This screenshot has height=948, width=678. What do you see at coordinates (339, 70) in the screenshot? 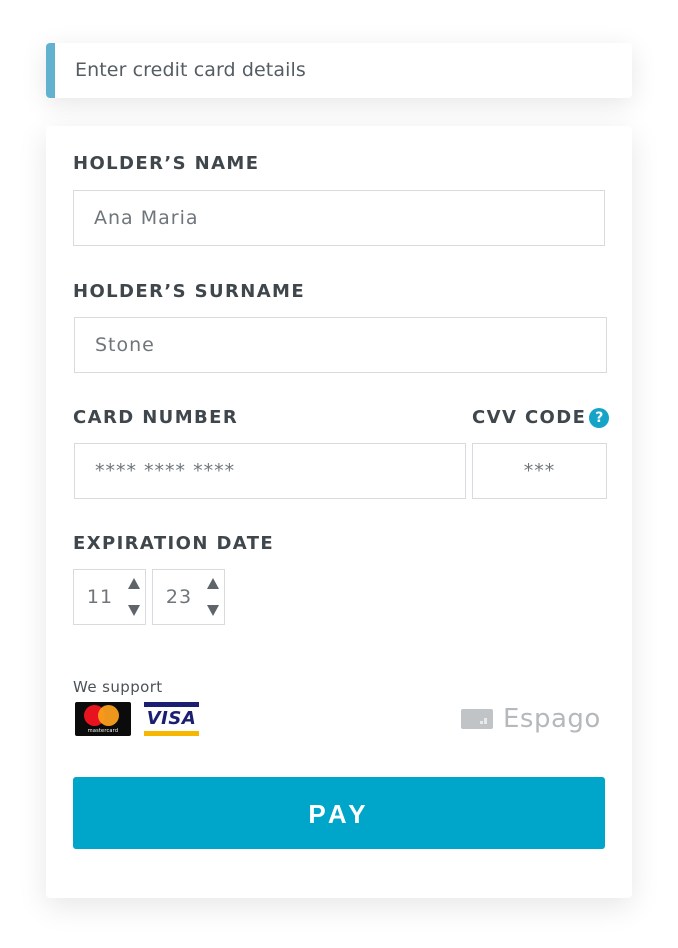
I see `header-card: Enter credit card details` at bounding box center [339, 70].